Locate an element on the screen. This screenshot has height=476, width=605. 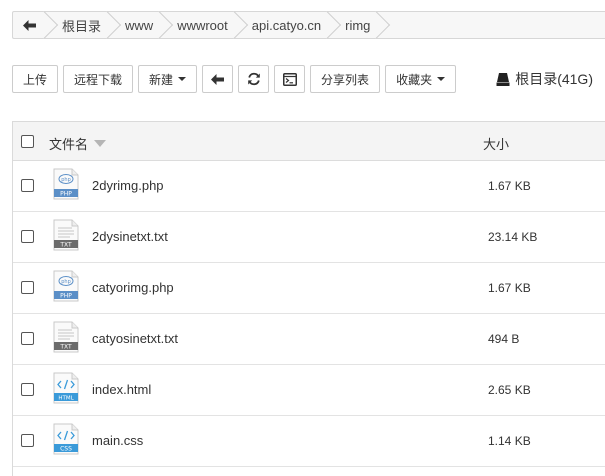
back-nav-button is located at coordinates (218, 79).